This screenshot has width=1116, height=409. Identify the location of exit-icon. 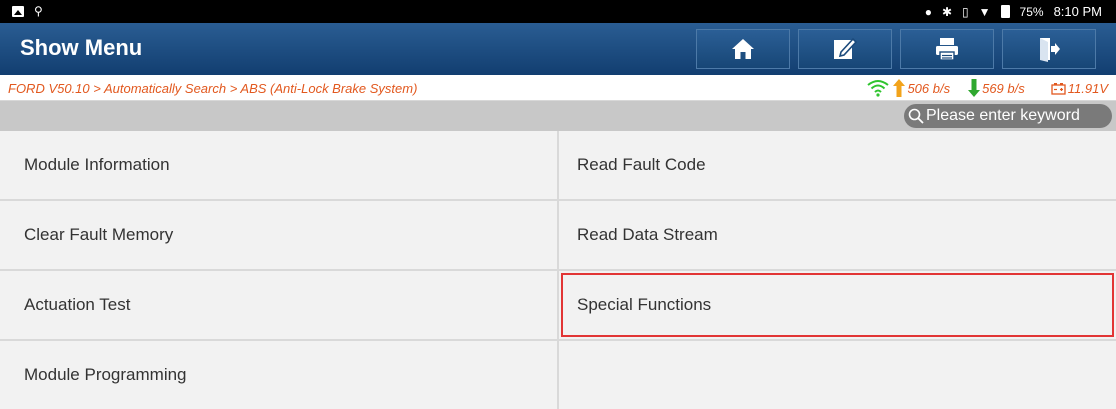
(1050, 50).